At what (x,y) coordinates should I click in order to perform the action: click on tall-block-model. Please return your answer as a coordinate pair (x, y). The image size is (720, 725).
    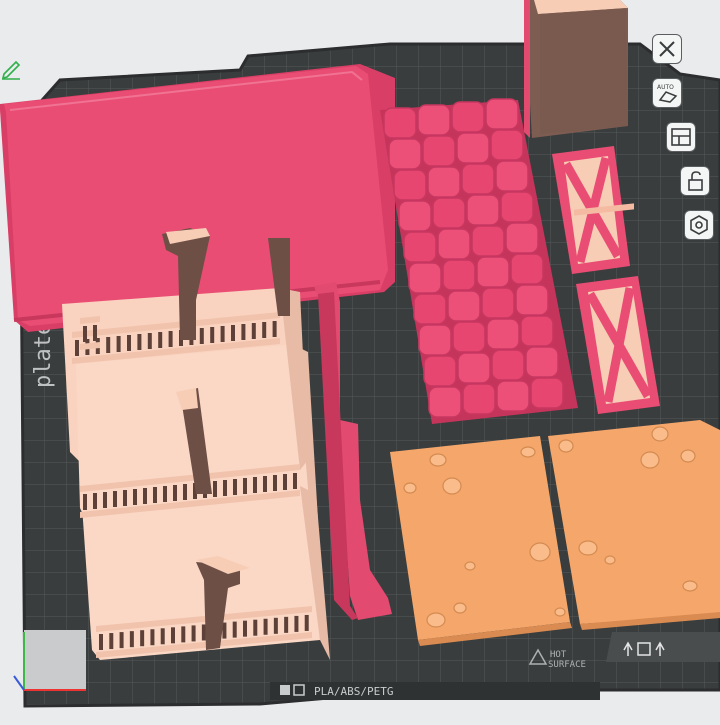
    Looking at the image, I should click on (576, 69).